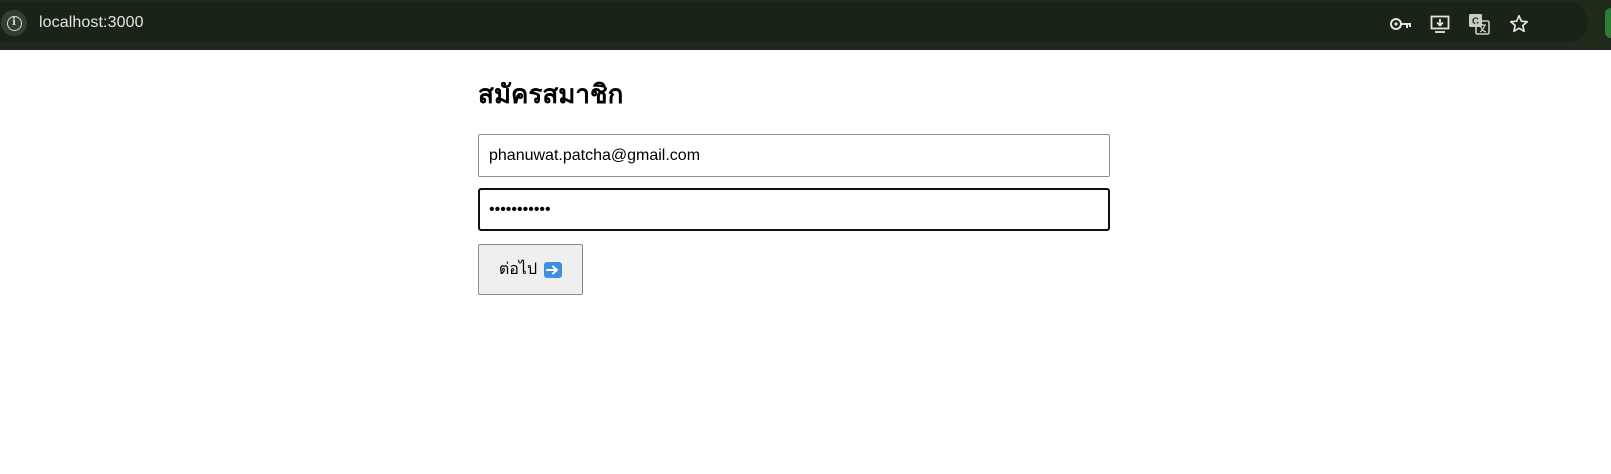 The image size is (1611, 474). What do you see at coordinates (1401, 24) in the screenshot?
I see `key-icon` at bounding box center [1401, 24].